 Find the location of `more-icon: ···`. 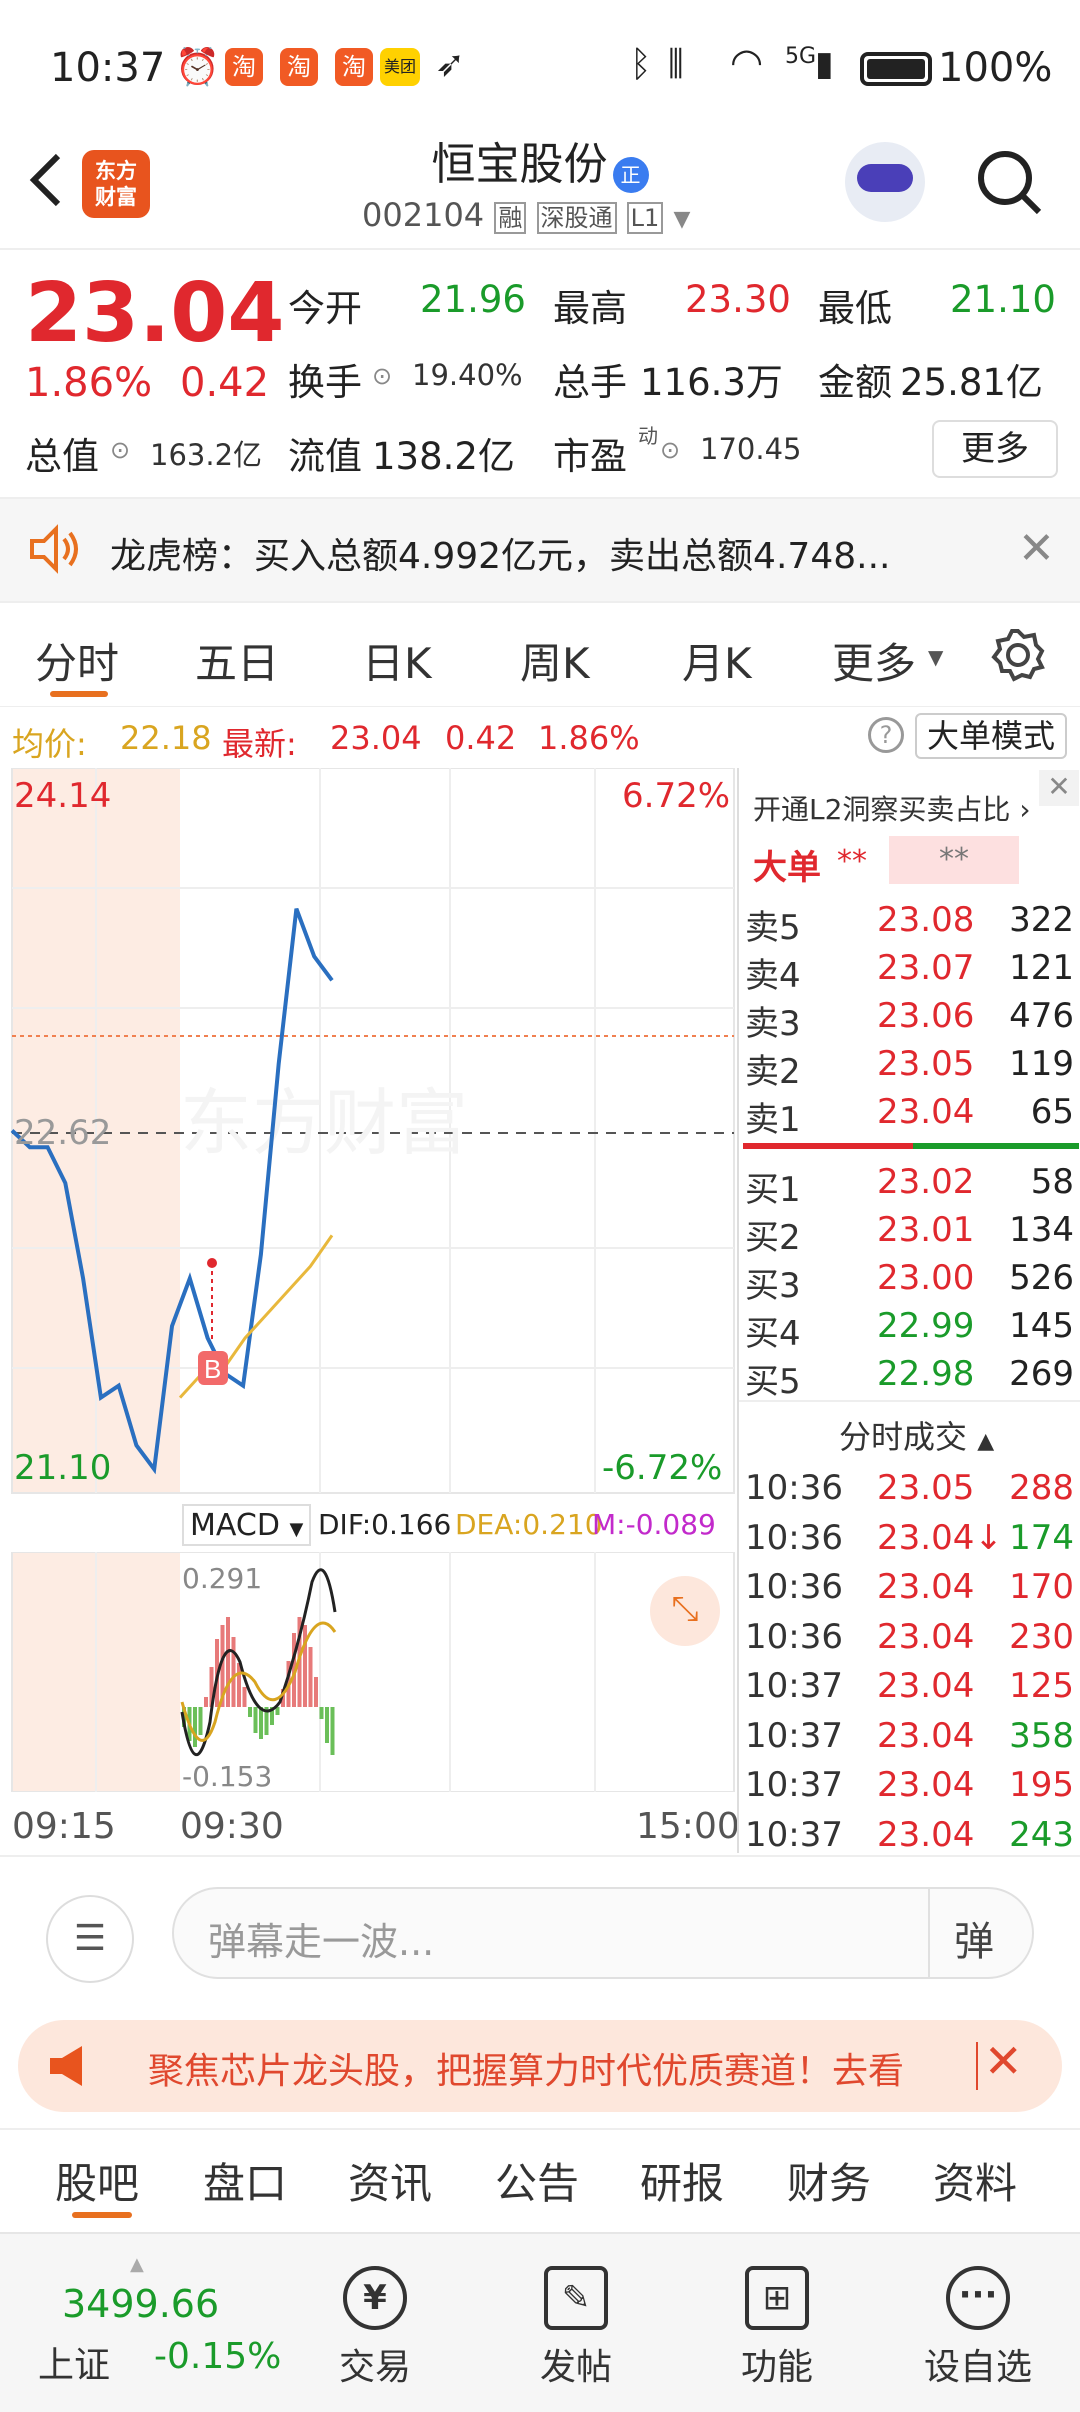

more-icon: ··· is located at coordinates (978, 2298).